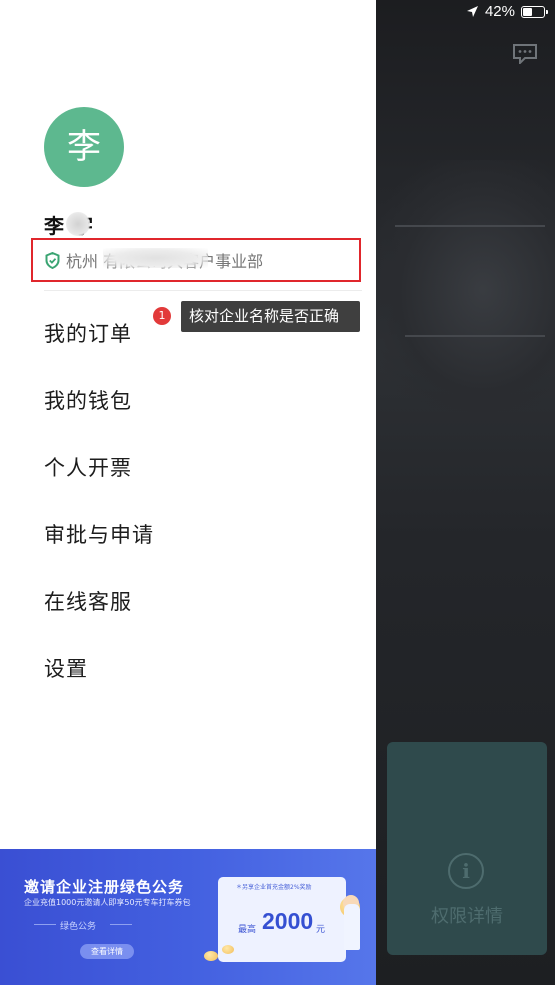 The height and width of the screenshot is (985, 555). What do you see at coordinates (88, 400) in the screenshot?
I see `menu-item-wallet: 我的钱包` at bounding box center [88, 400].